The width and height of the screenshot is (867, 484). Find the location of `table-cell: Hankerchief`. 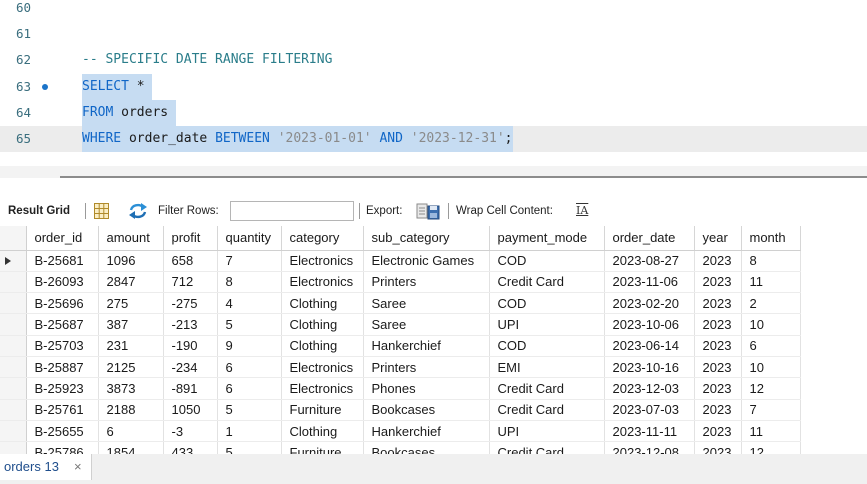

table-cell: Hankerchief is located at coordinates (426, 431).